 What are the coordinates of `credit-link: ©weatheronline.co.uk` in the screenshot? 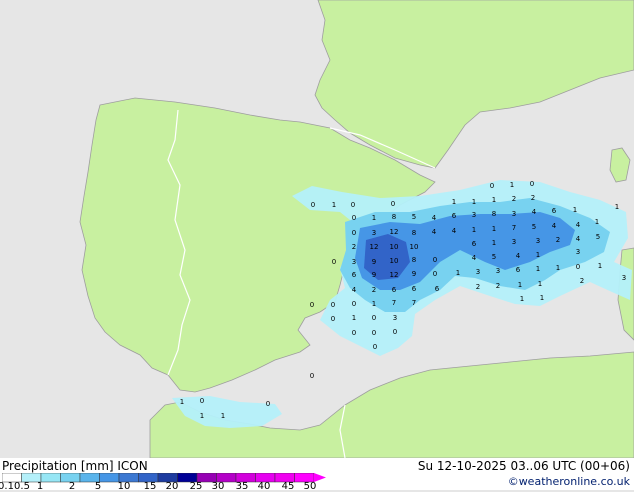 It's located at (569, 481).